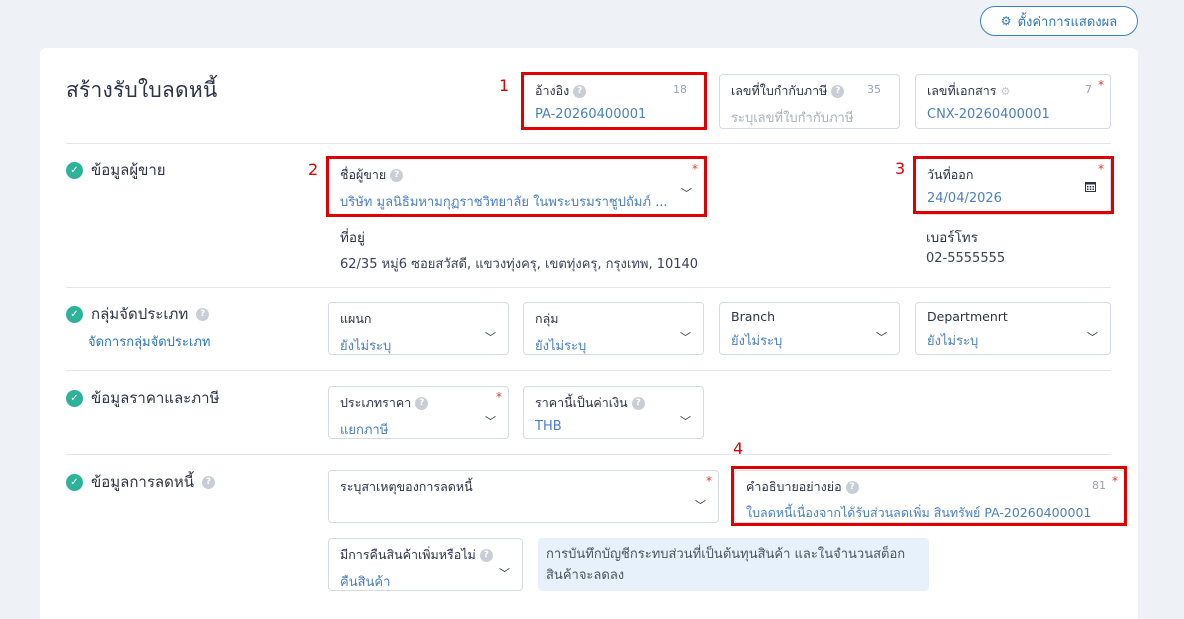 Image resolution: width=1184 pixels, height=619 pixels. What do you see at coordinates (794, 486) in the screenshot?
I see `short-description-label: คำอธิบายอย่างย่อ` at bounding box center [794, 486].